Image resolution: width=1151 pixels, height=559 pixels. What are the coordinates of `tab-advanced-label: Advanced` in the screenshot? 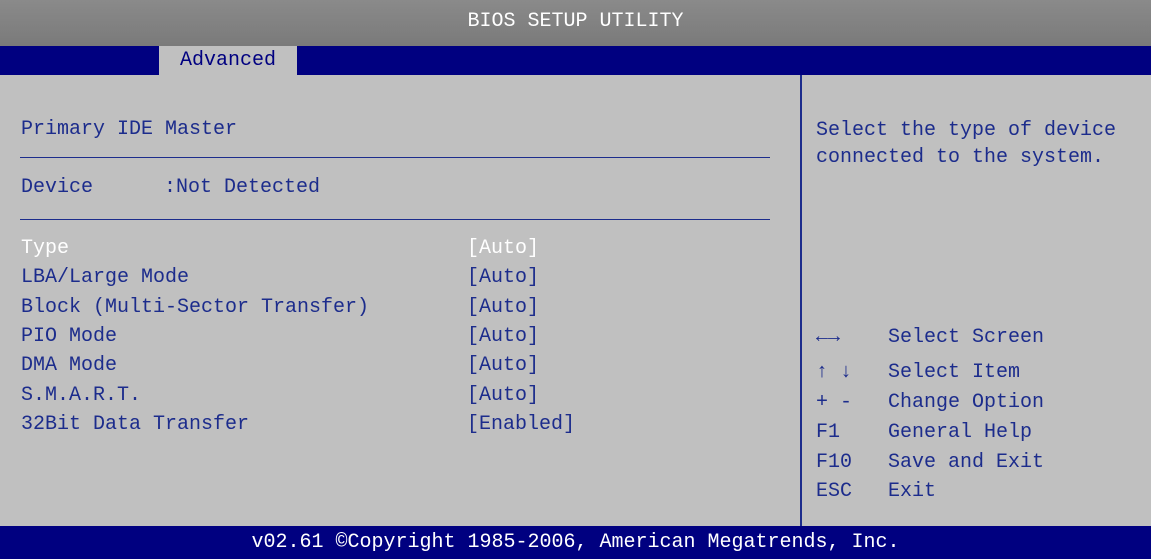 It's located at (227, 60).